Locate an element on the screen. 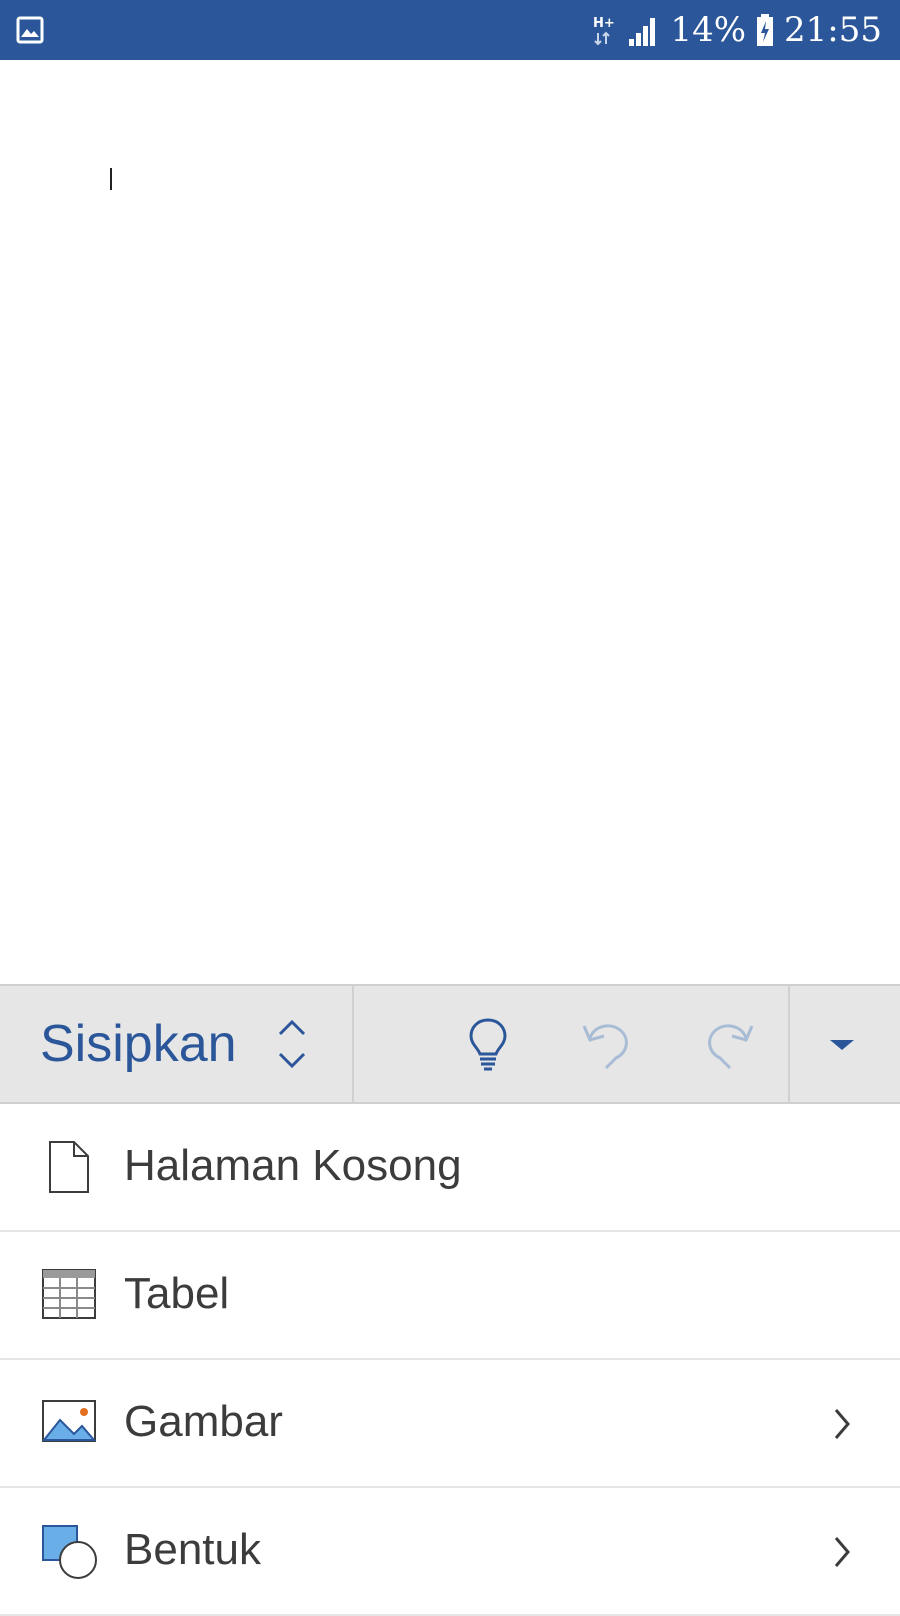 The image size is (900, 1616). clock: 21:55 is located at coordinates (833, 30).